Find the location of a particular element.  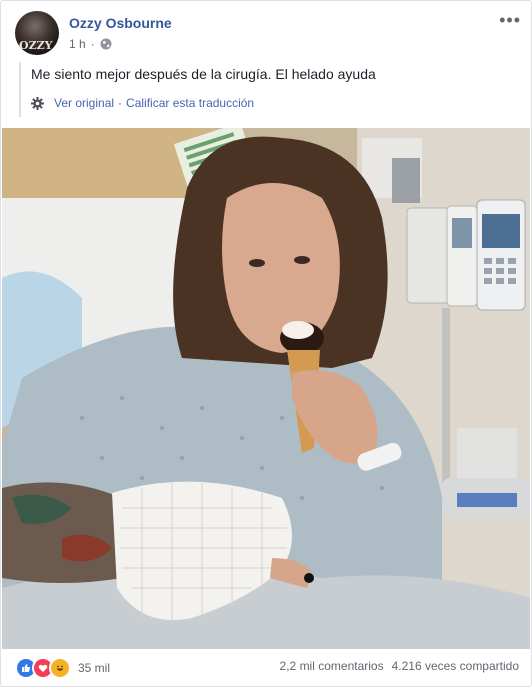

post-header: OZZY Ozzy Osbourne 1 h · ••• is located at coordinates (268, 35).